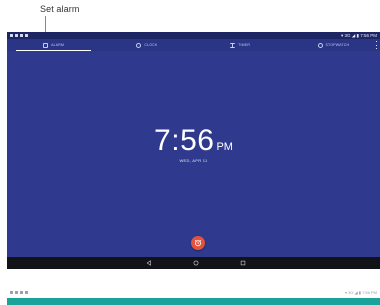 This screenshot has height=305, width=380. Describe the element at coordinates (224, 147) in the screenshot. I see `clock-ampm: PM` at that location.